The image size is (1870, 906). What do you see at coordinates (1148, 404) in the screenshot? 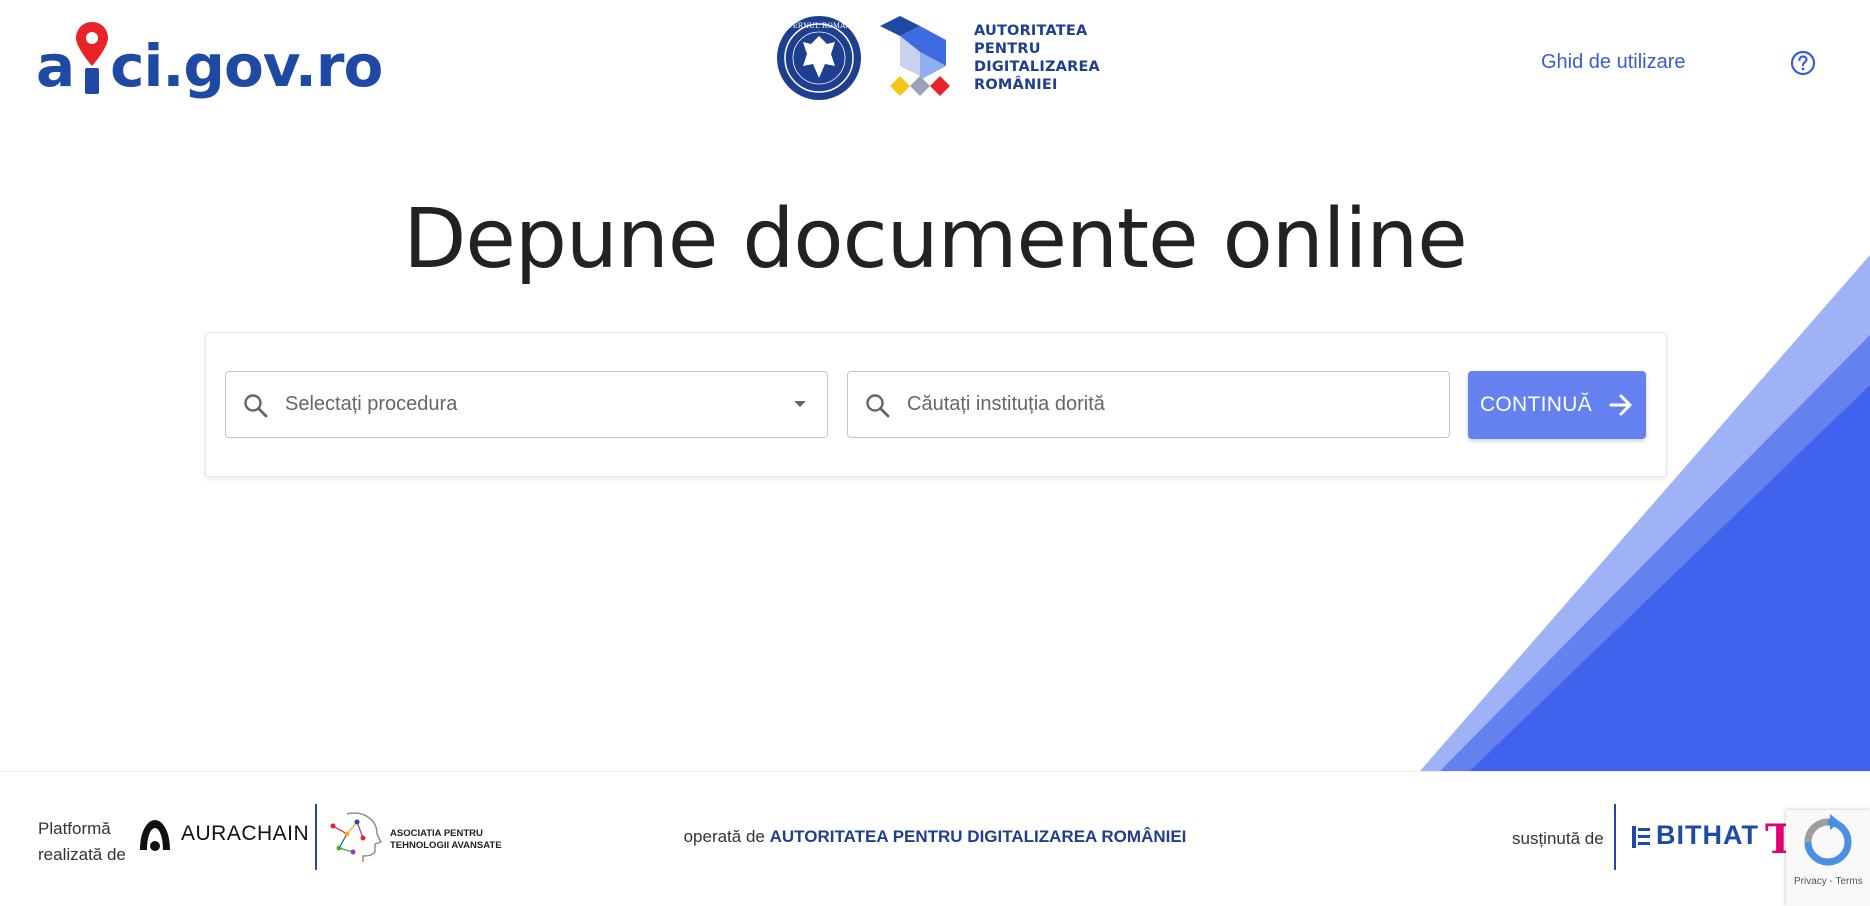
I see `institution-search-input: Căutați instituția dorită` at bounding box center [1148, 404].